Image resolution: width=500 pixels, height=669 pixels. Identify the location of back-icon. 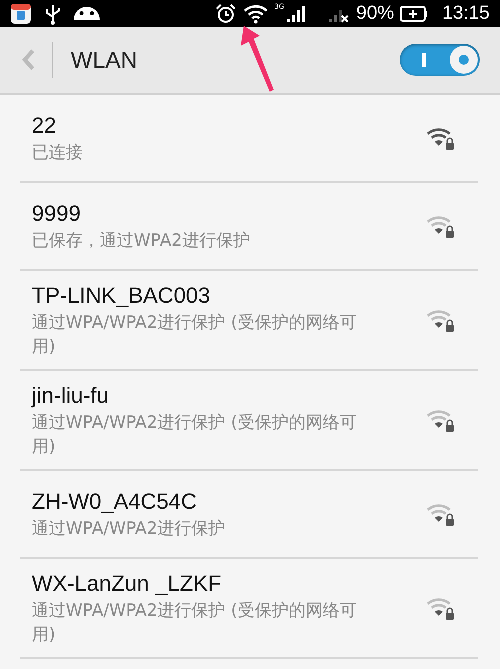
(29, 60).